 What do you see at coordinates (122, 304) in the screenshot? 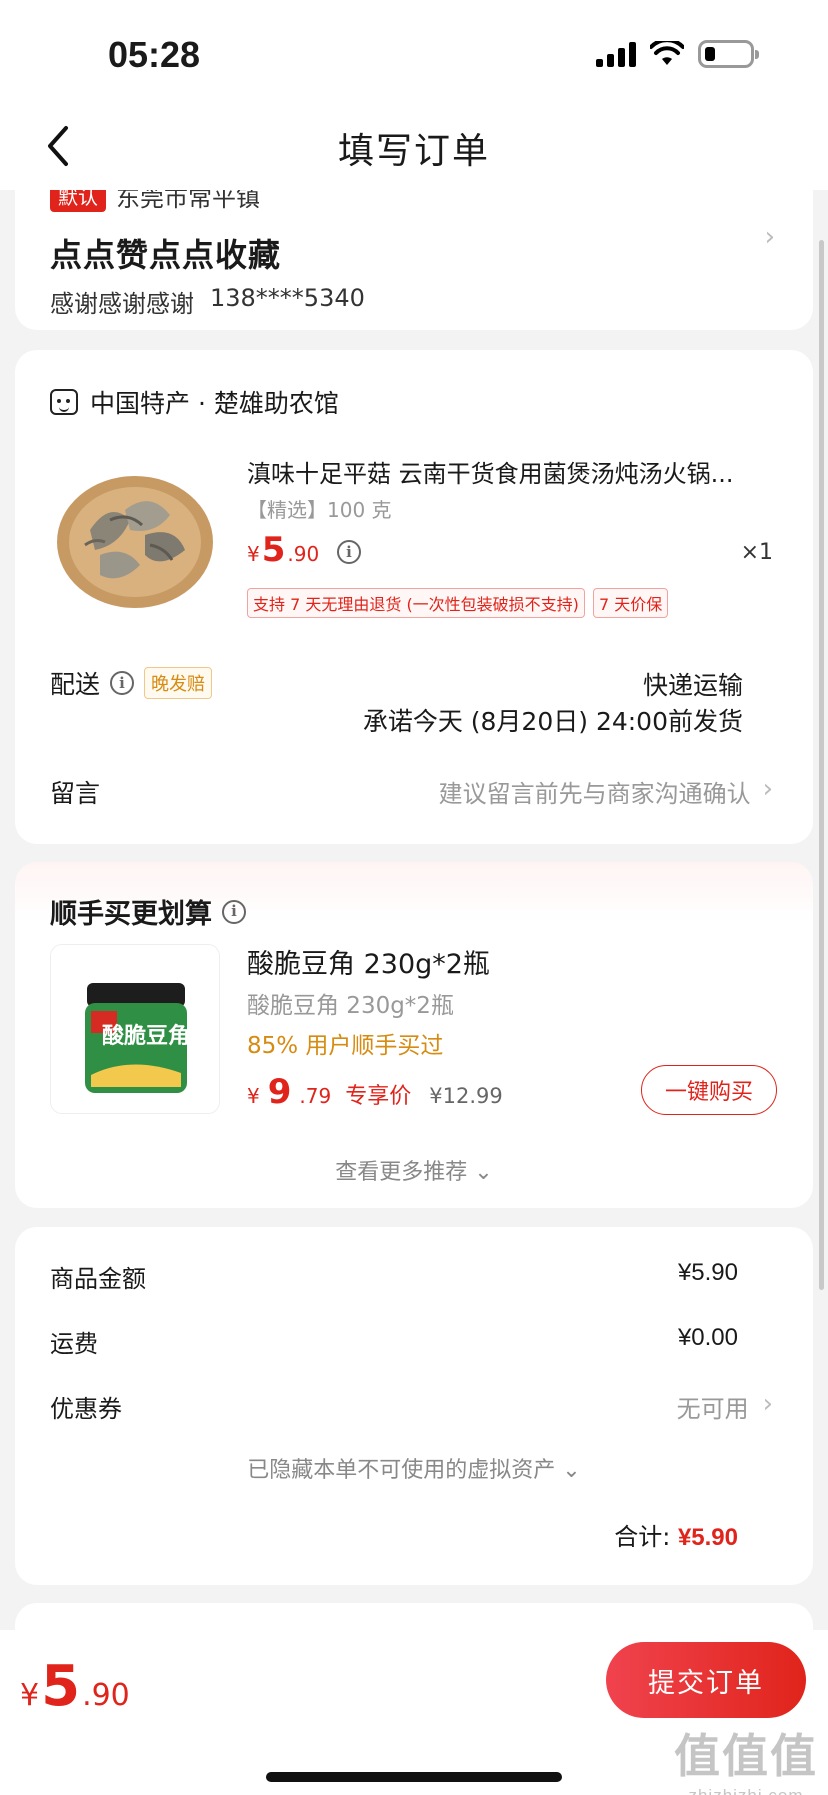
I see `contact-name: 感谢感谢感谢` at bounding box center [122, 304].